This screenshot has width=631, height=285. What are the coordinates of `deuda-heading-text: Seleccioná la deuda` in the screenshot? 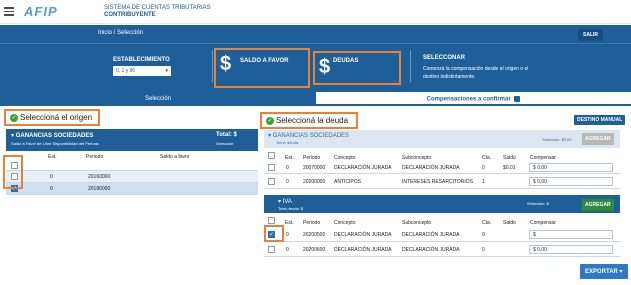 It's located at (312, 120).